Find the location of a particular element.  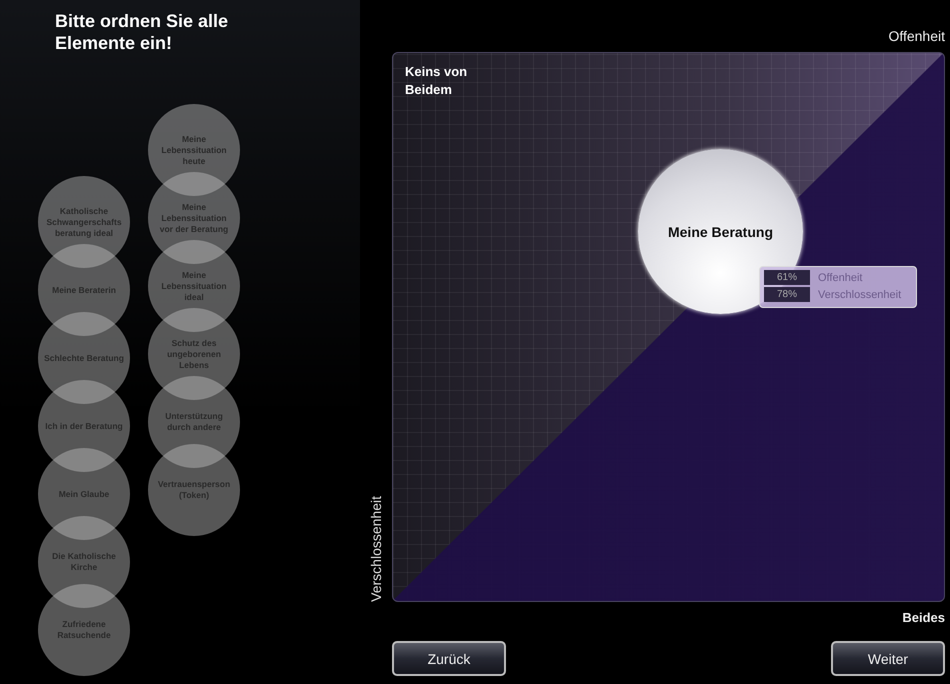

next-button: Weiter is located at coordinates (888, 658).